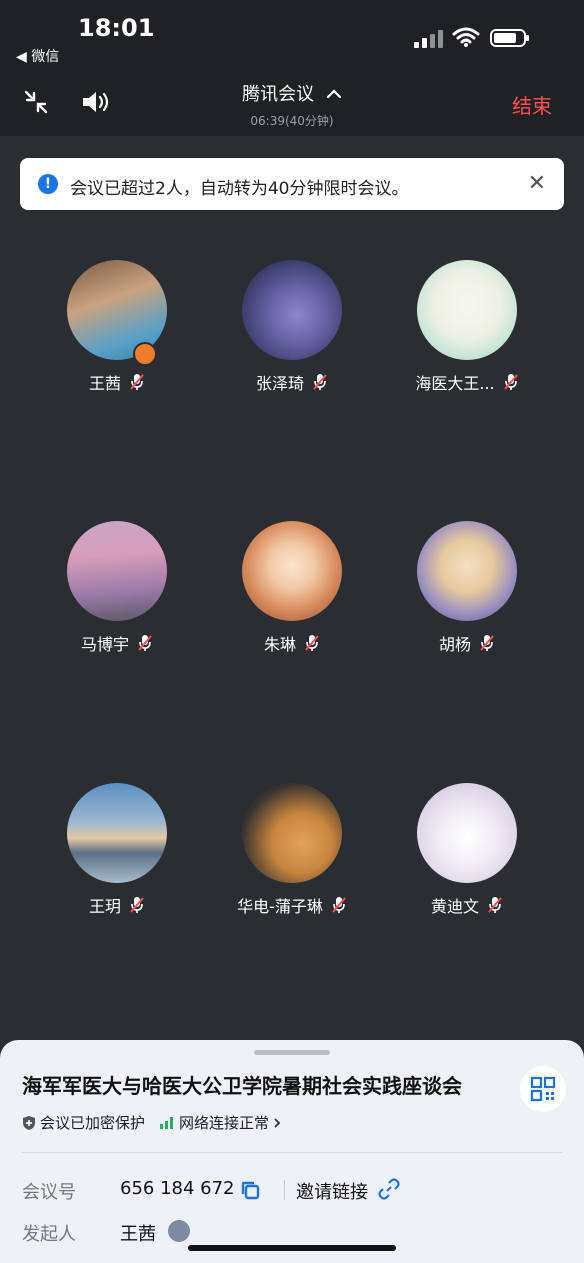 The height and width of the screenshot is (1263, 584). Describe the element at coordinates (389, 1189) in the screenshot. I see `link-icon` at that location.